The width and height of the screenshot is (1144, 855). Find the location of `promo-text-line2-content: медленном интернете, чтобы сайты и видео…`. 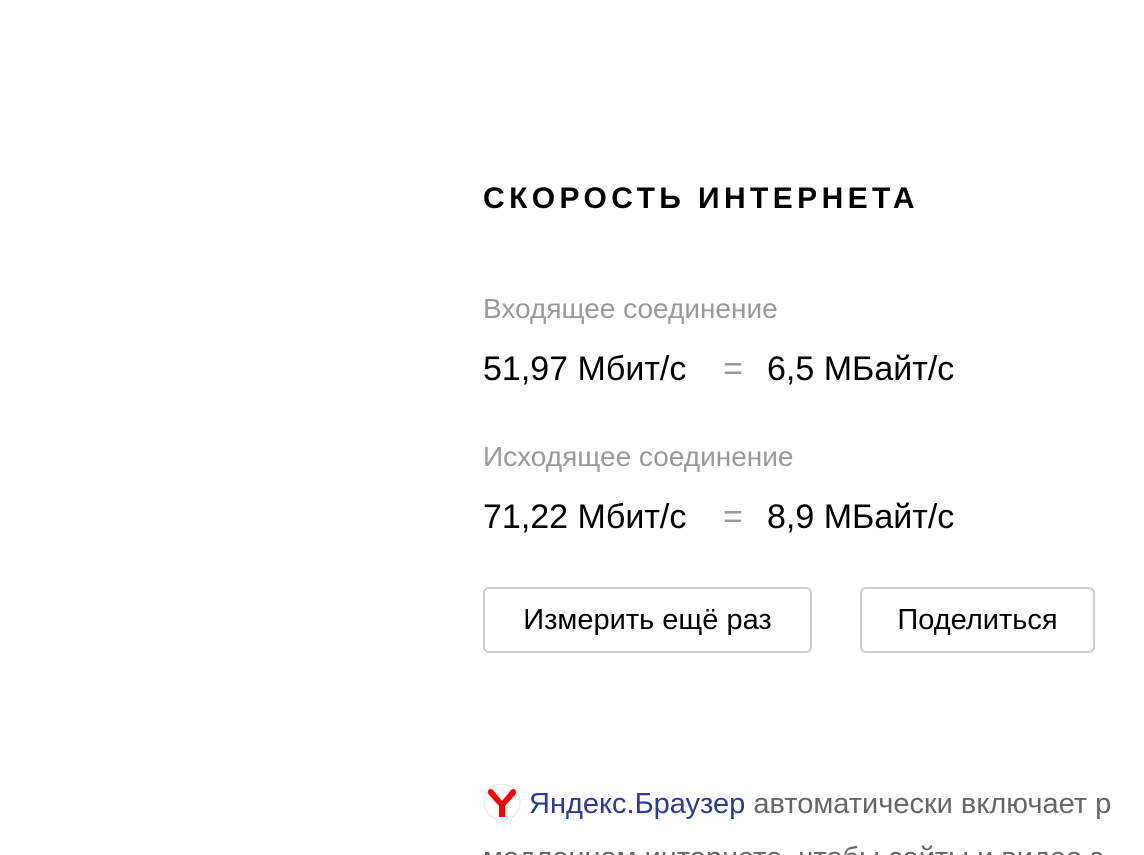

promo-text-line2-content: медленном интернете, чтобы сайты и видео… is located at coordinates (793, 848).